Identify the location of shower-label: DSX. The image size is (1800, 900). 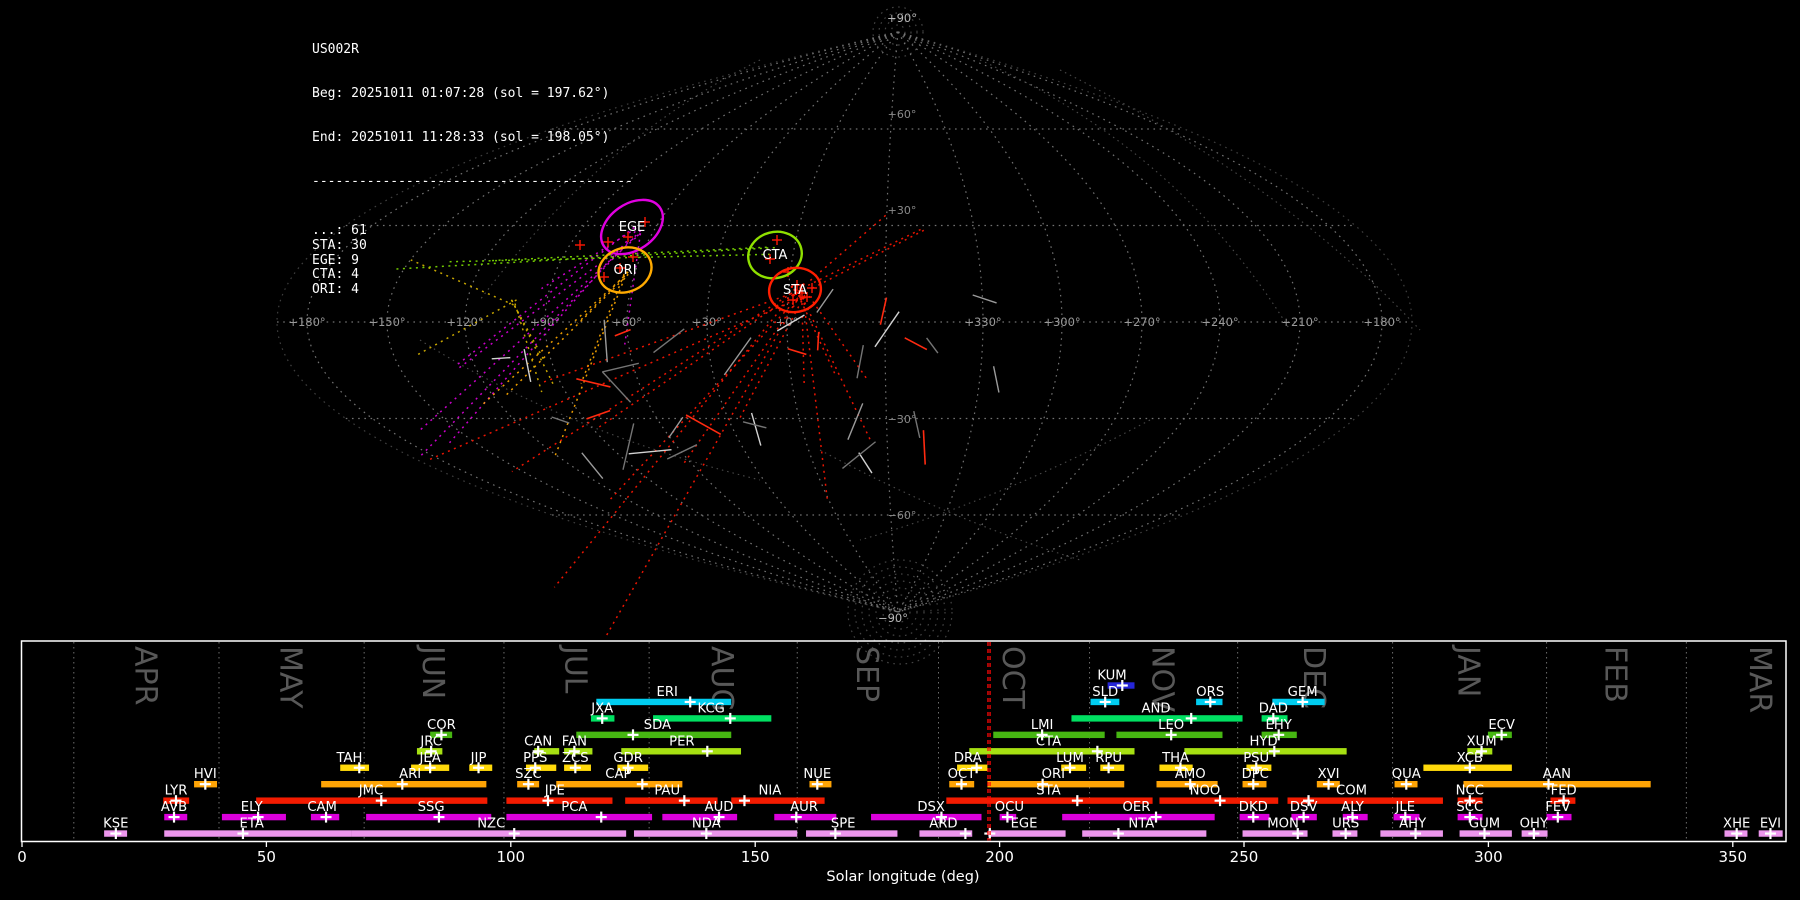
(931, 807).